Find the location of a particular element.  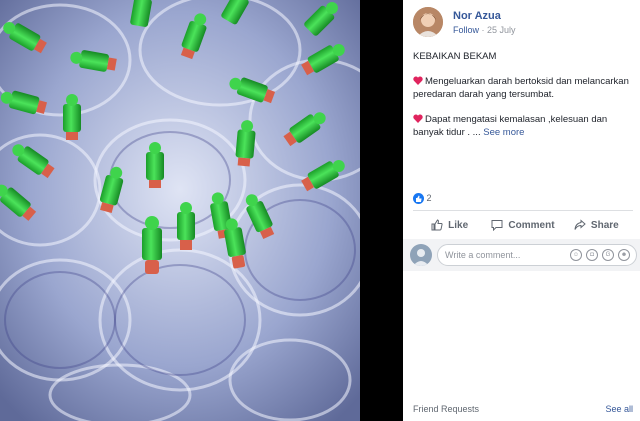

author-avatar is located at coordinates (428, 22).